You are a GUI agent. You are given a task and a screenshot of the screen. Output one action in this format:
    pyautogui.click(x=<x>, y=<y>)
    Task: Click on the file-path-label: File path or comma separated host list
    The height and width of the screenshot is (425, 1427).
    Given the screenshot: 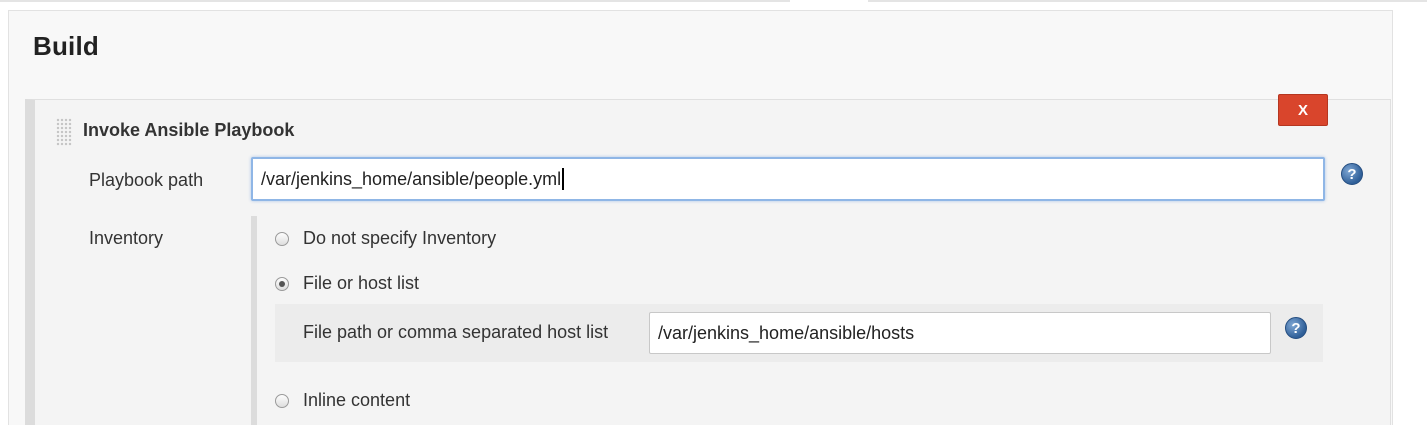 What is the action you would take?
    pyautogui.click(x=456, y=332)
    